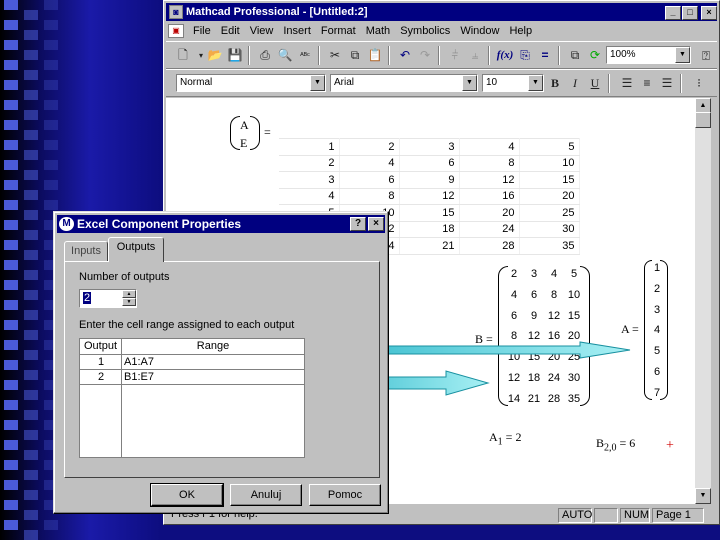  I want to click on range-cell: B1:E7, so click(213, 377).